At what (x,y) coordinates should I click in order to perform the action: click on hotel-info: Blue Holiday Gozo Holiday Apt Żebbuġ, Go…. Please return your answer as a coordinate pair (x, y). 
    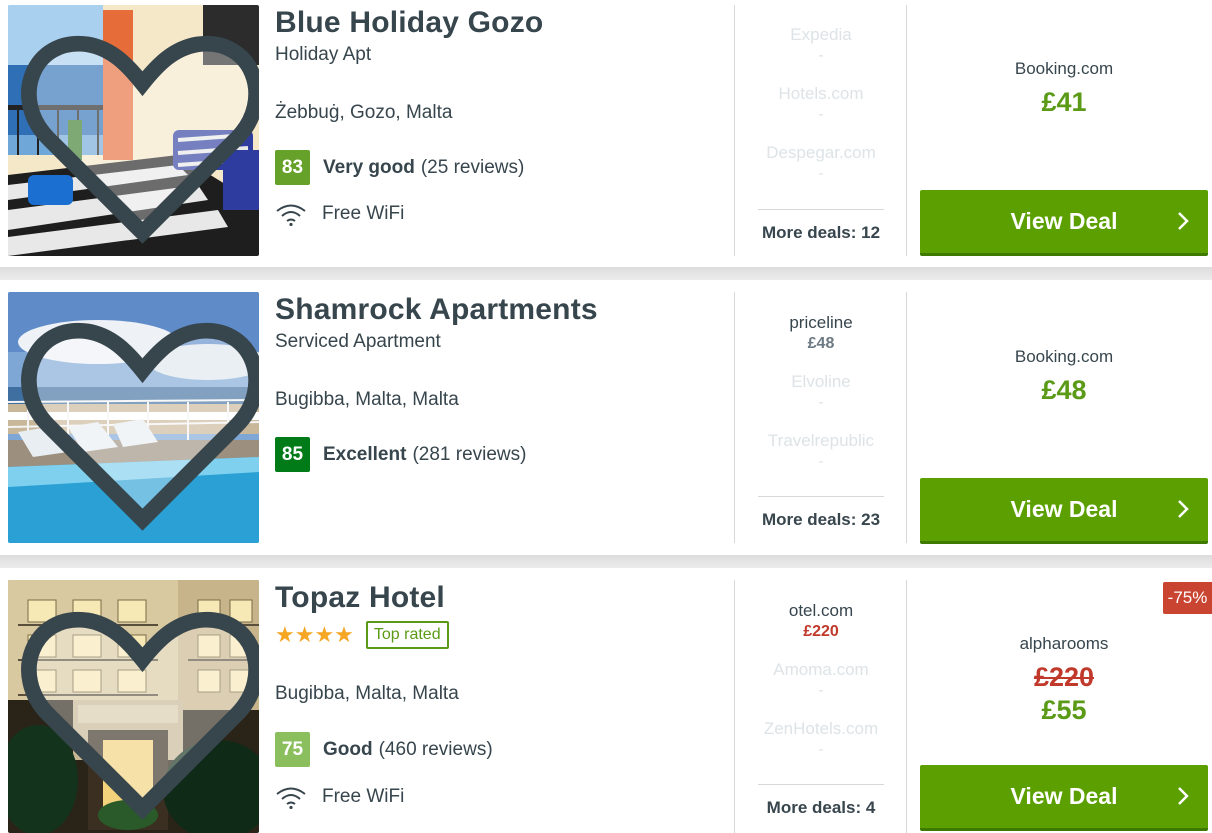
    Looking at the image, I should click on (500, 116).